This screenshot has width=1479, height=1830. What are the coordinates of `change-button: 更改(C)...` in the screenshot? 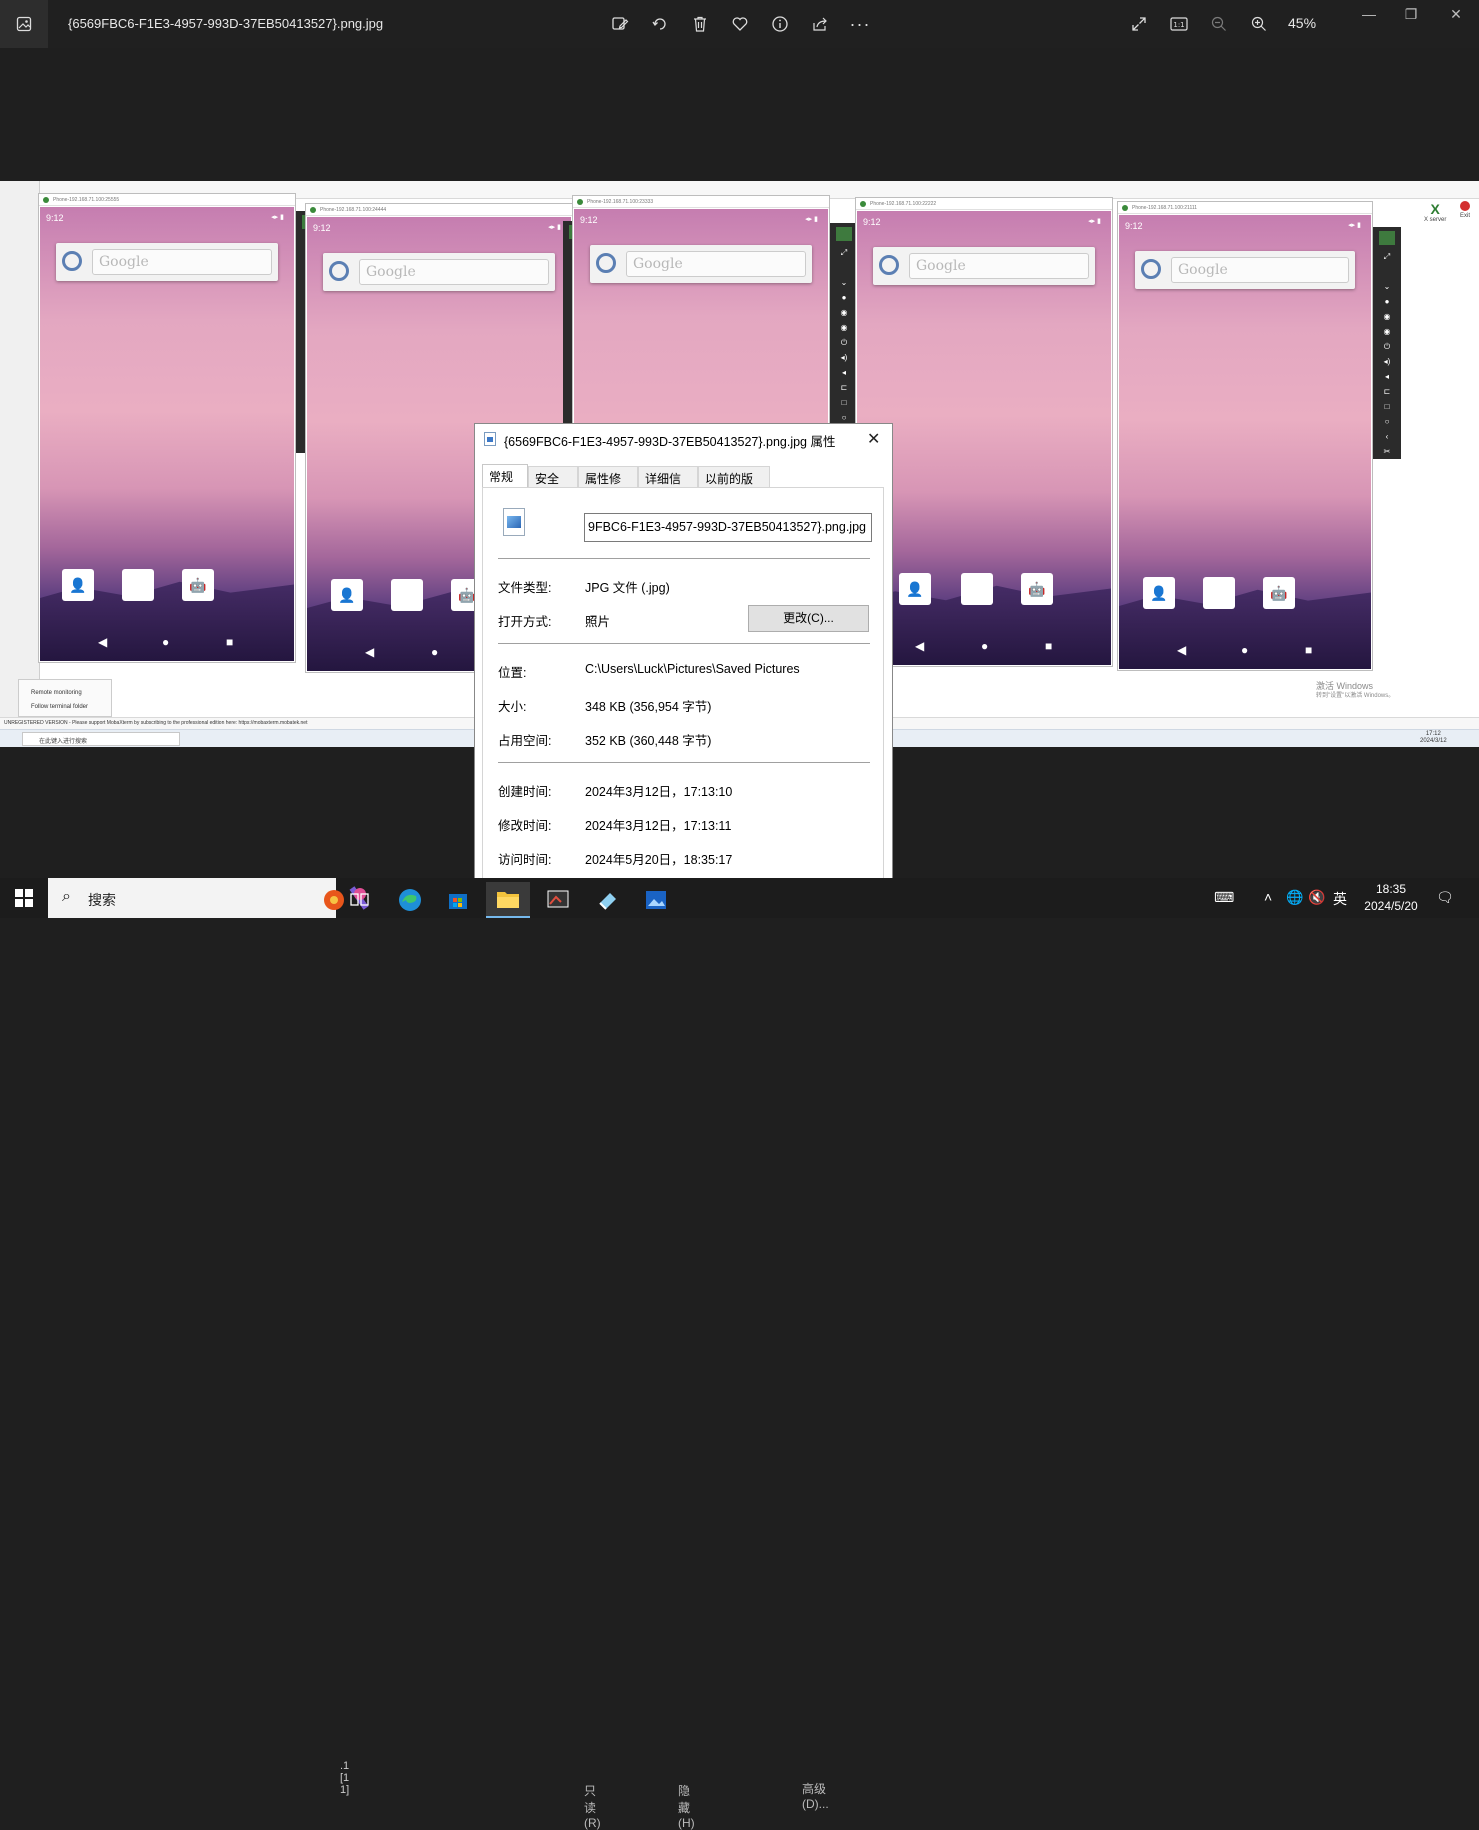 It's located at (808, 618).